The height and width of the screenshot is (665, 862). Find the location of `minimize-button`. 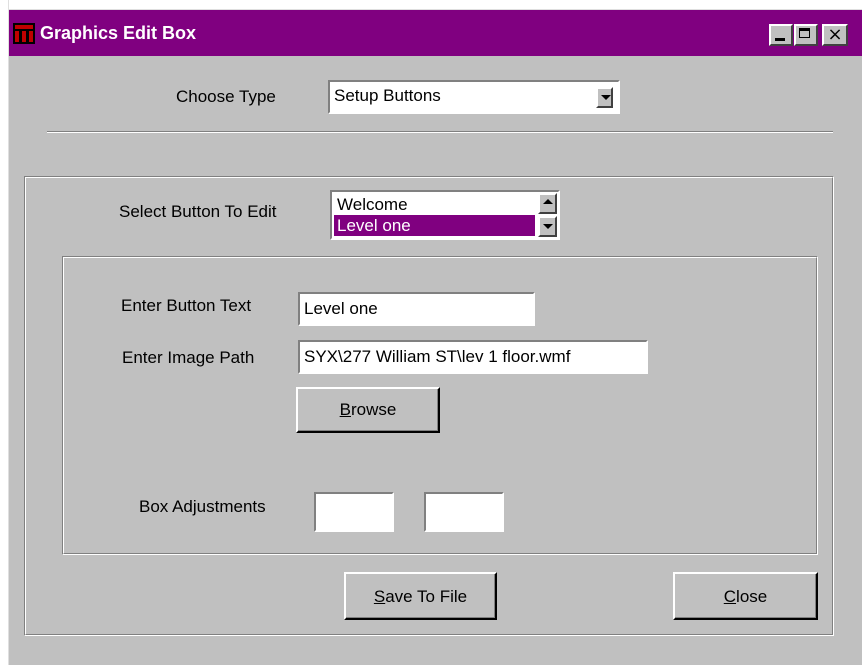

minimize-button is located at coordinates (781, 35).